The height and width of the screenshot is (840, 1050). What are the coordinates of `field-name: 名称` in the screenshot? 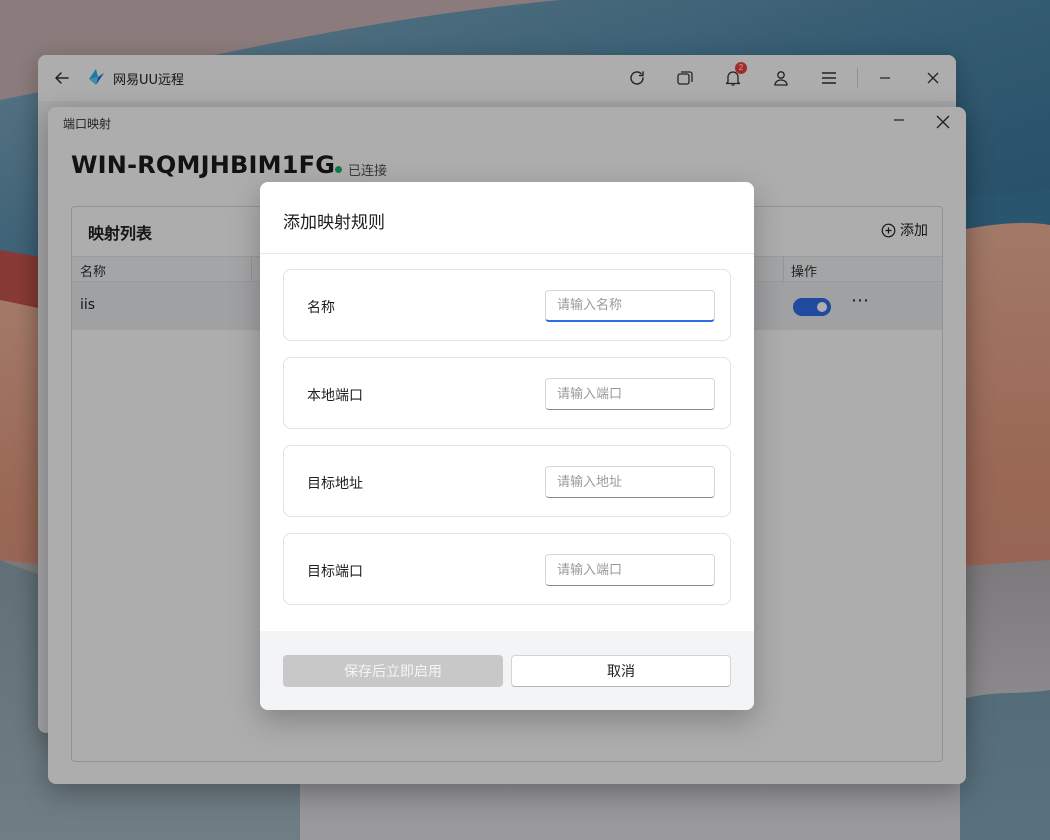 It's located at (507, 305).